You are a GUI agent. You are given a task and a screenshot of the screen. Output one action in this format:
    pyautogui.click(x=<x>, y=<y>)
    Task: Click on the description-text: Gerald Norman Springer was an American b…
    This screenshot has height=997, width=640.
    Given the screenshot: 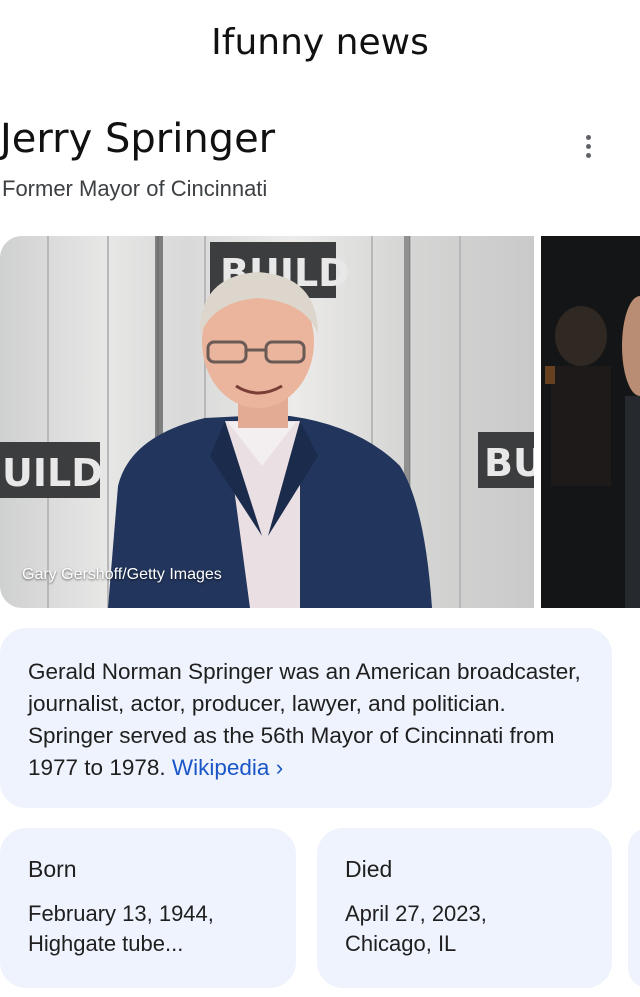 What is the action you would take?
    pyautogui.click(x=306, y=720)
    